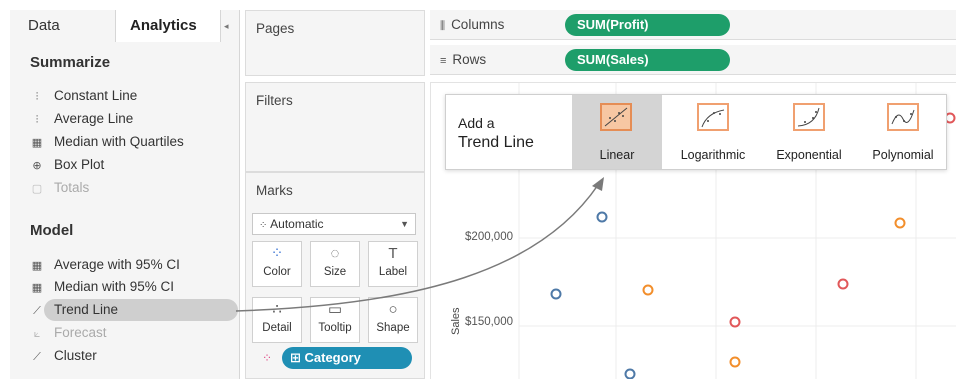  I want to click on y-tick-label: $150,000, so click(489, 322).